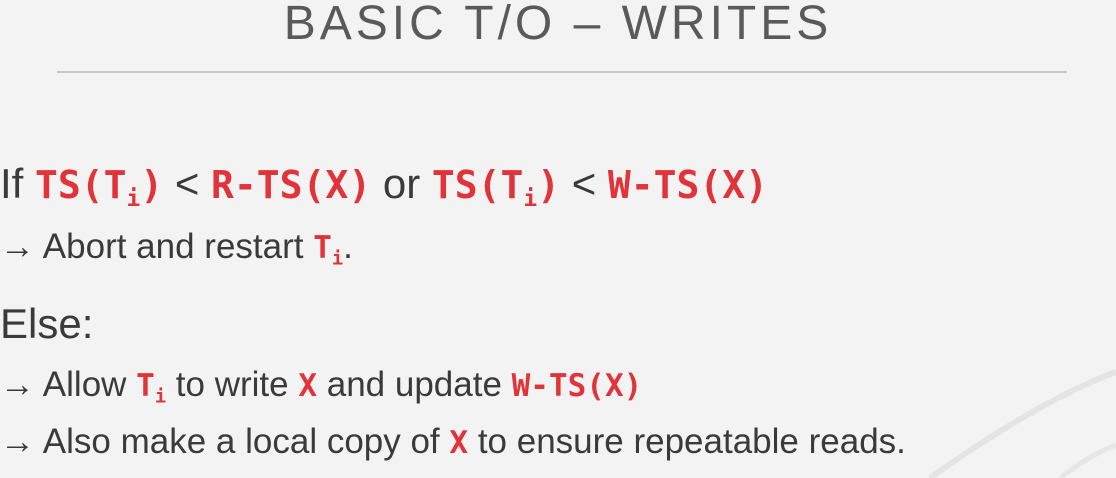 The height and width of the screenshot is (478, 1116). Describe the element at coordinates (321, 386) in the screenshot. I see `allow-line: → Allow Ti to write X and update W-TS(X)` at that location.